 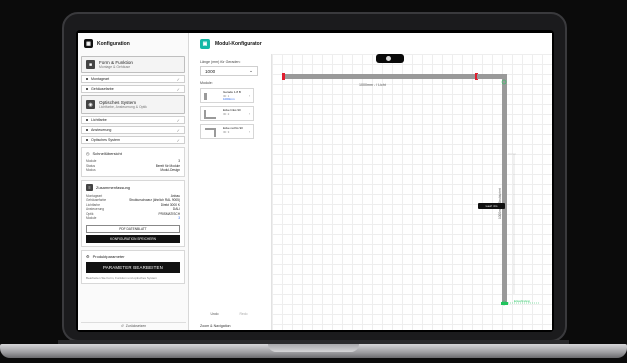 I want to click on row-label: Optisches System, so click(x=105, y=140).